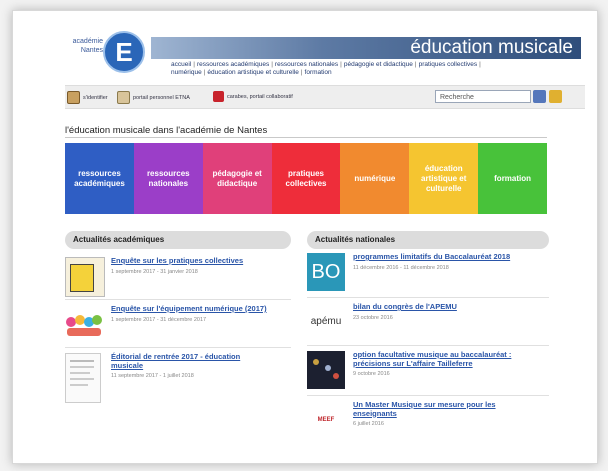 Image resolution: width=608 pixels, height=471 pixels. What do you see at coordinates (555, 96) in the screenshot?
I see `search-icon` at bounding box center [555, 96].